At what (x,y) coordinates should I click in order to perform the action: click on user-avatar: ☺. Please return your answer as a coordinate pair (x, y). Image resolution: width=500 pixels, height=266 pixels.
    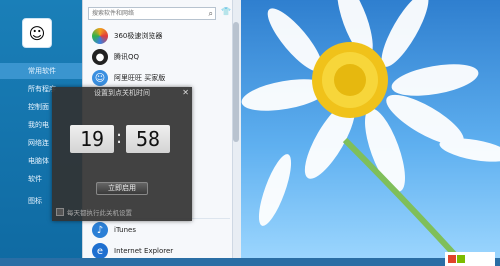
    Looking at the image, I should click on (37, 33).